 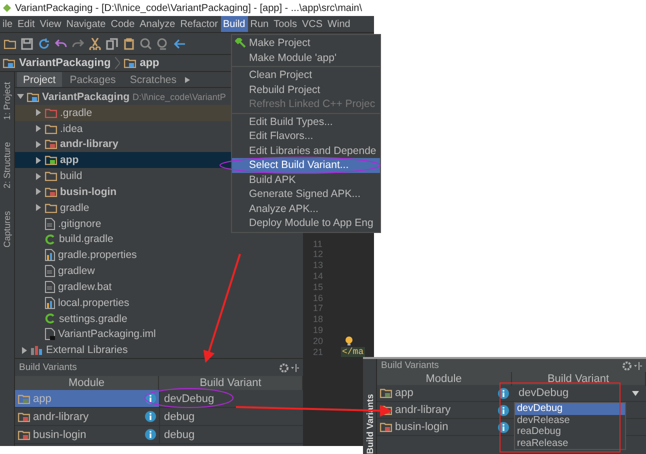 I want to click on menu-entry: Clean Project, so click(x=306, y=75).